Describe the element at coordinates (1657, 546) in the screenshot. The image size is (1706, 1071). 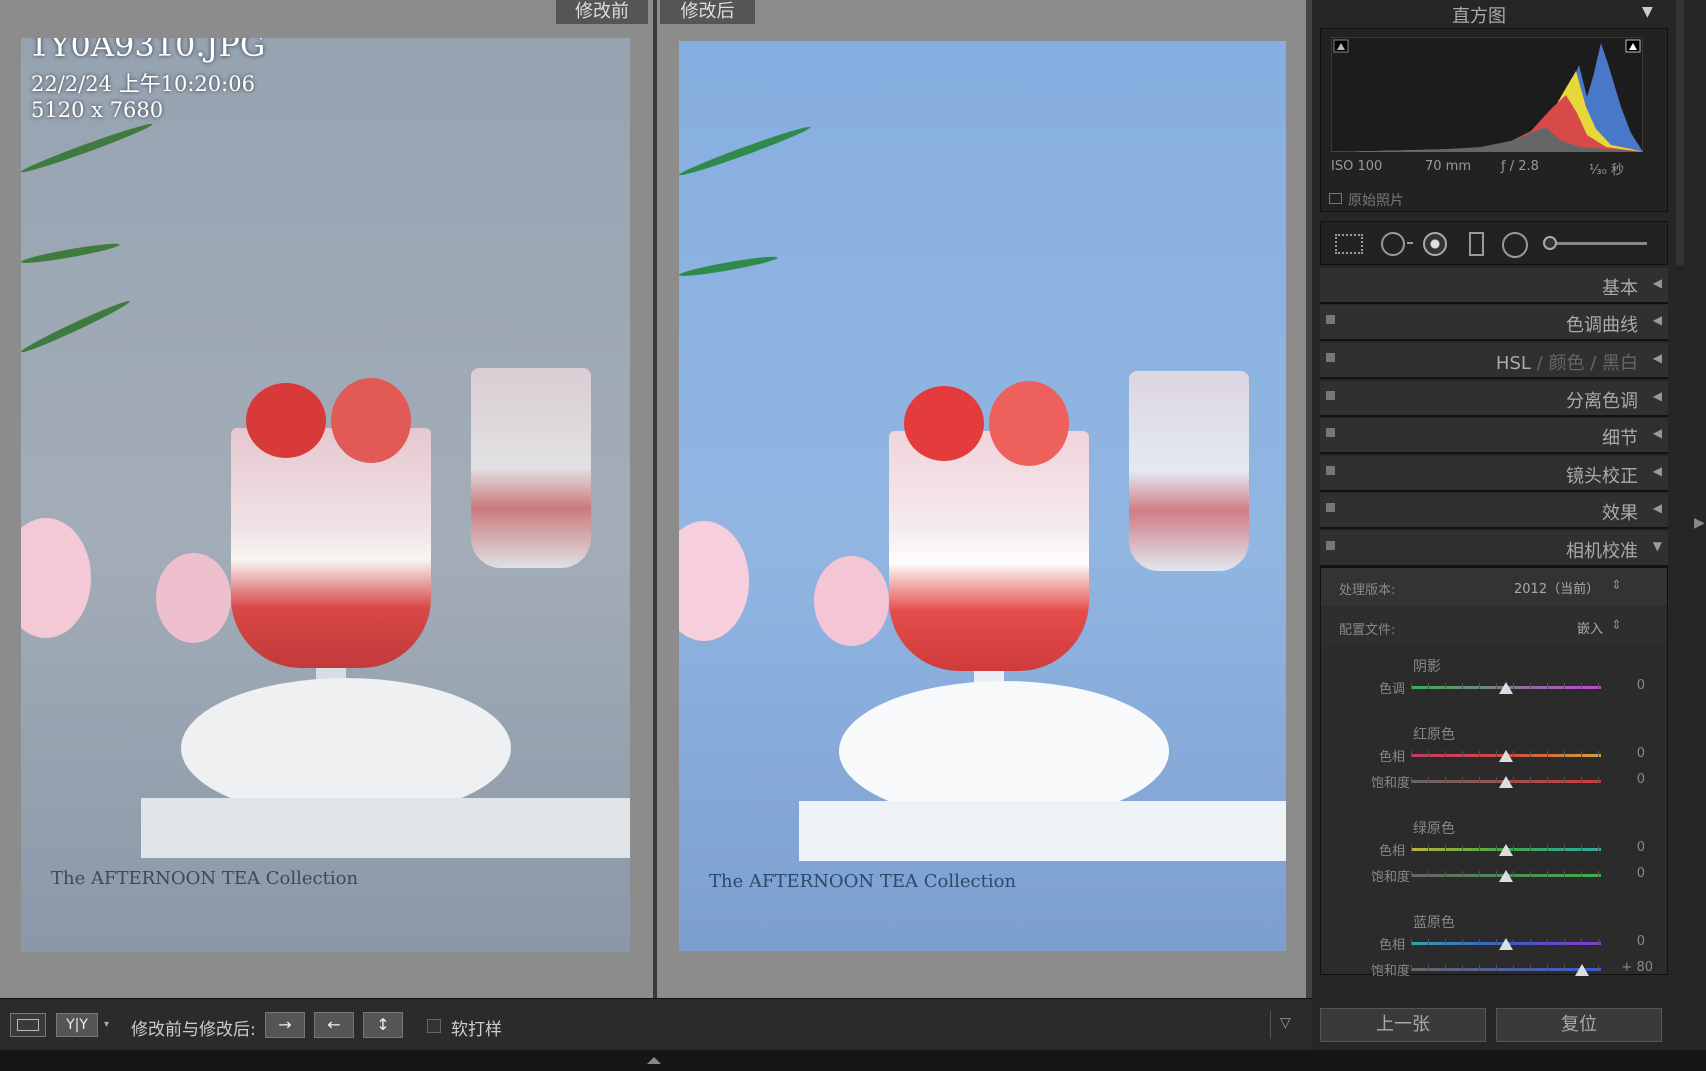
I see `panel-collapse-icon: ▼` at that location.